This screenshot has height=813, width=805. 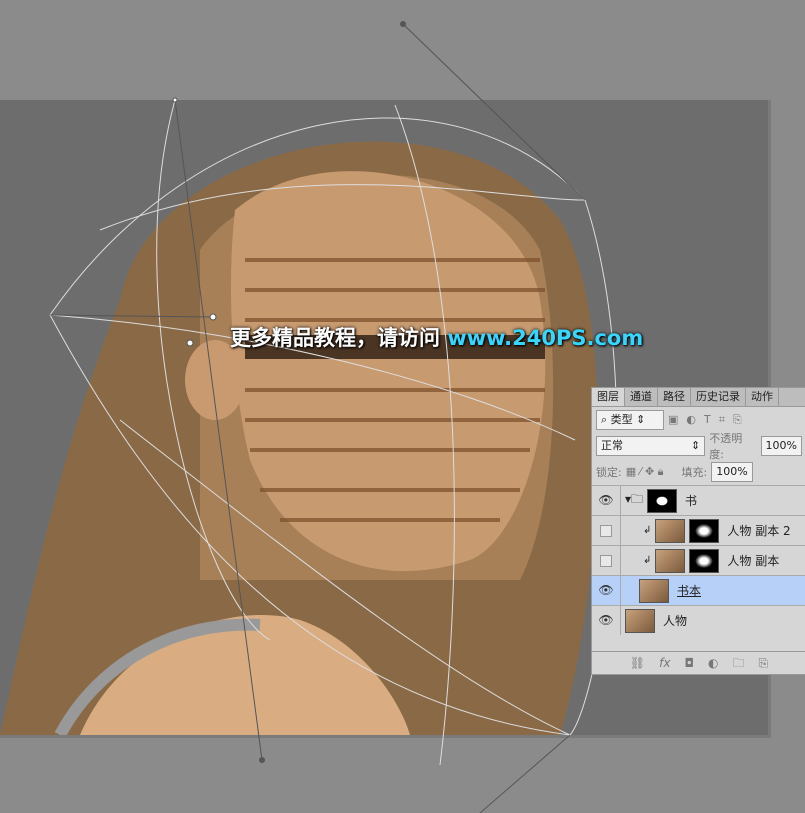 I want to click on layer-row: ↲ 人物 副本, so click(x=698, y=560).